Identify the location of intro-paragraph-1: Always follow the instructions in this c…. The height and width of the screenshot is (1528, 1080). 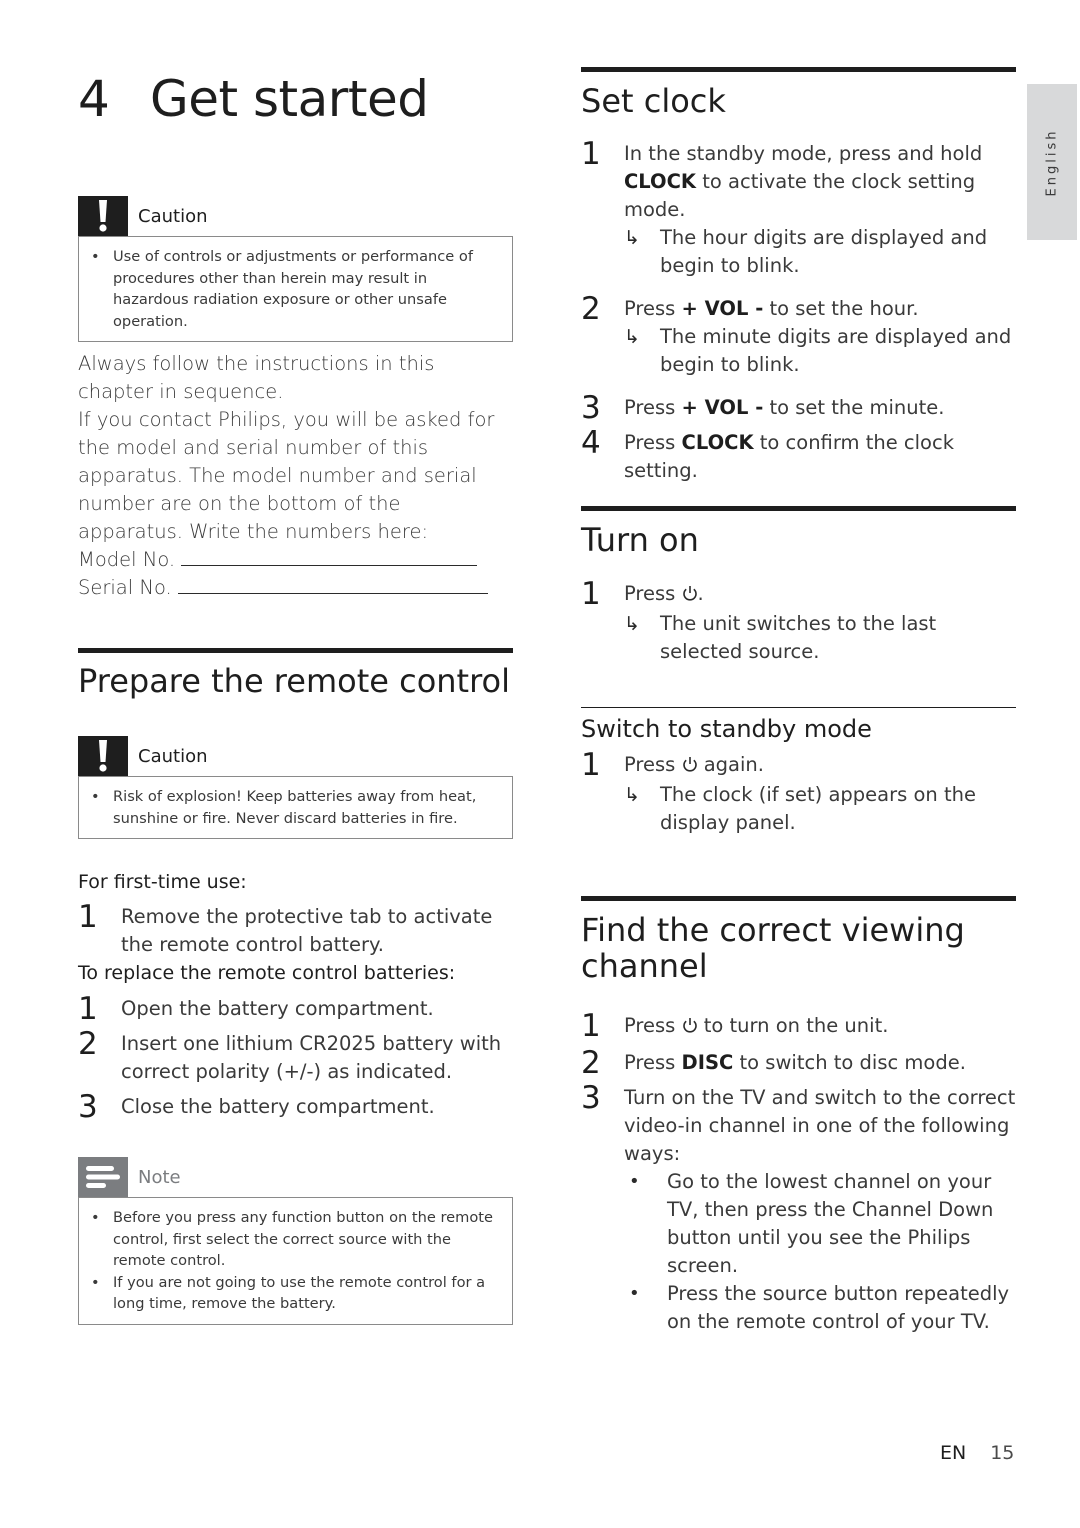
(256, 377).